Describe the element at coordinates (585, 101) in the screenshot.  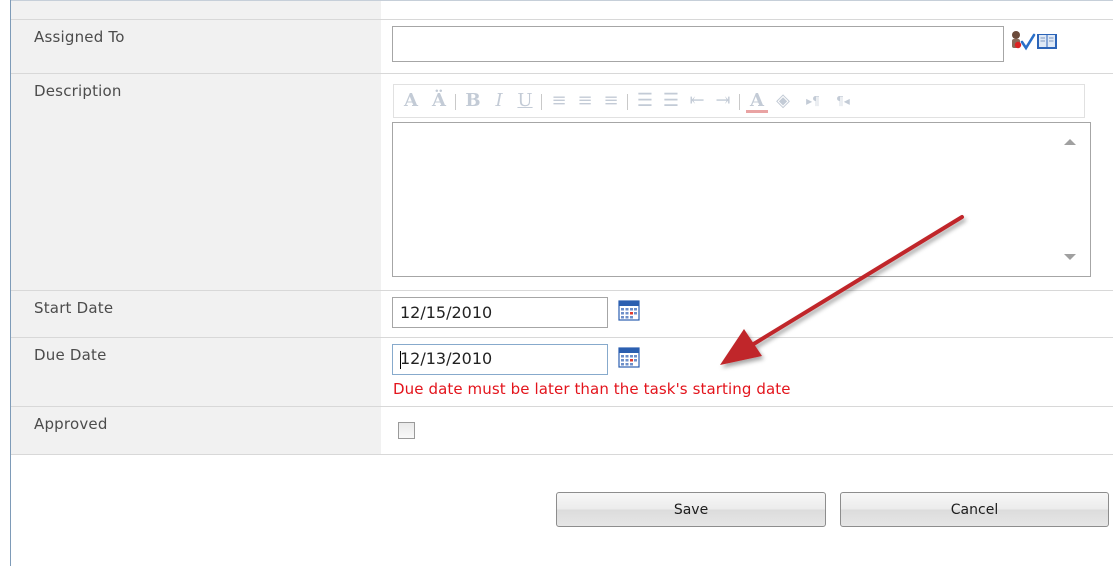
I see `align-center-icon: ≡` at that location.